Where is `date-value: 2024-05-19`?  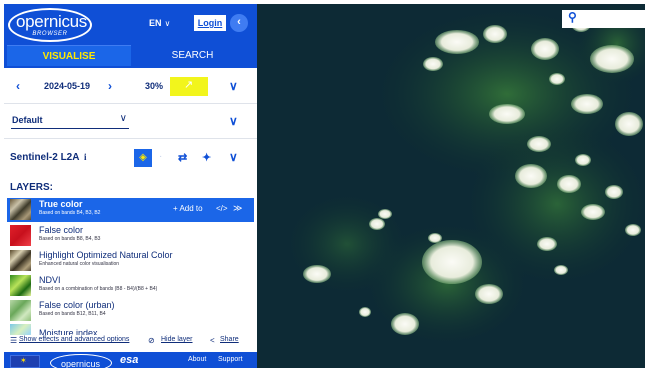 date-value: 2024-05-19 is located at coordinates (67, 86).